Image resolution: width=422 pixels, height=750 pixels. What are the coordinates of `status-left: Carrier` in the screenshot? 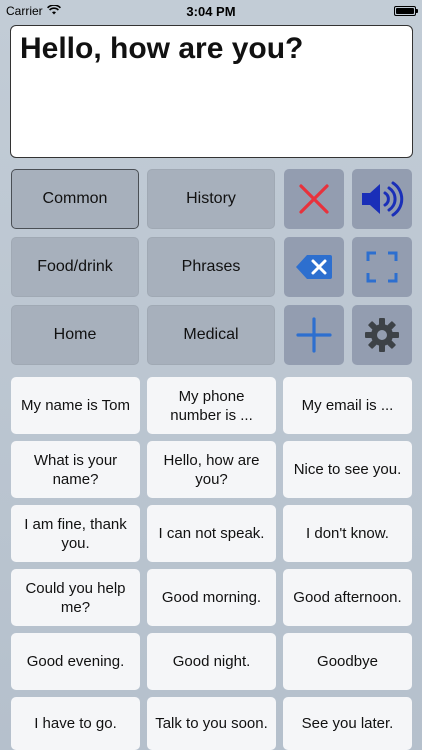 It's located at (30, 11).